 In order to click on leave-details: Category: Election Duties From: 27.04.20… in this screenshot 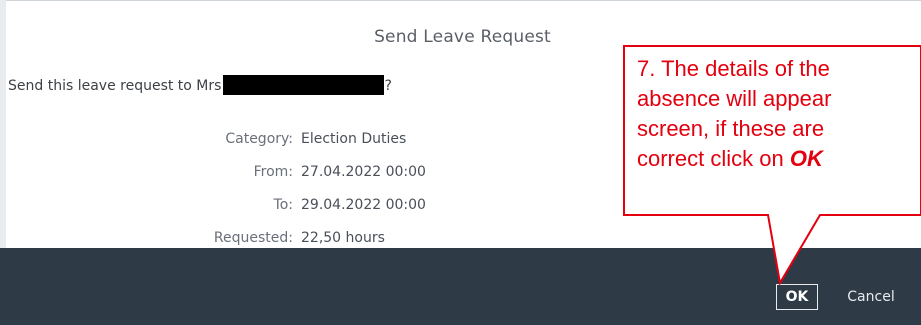, I will do `click(288, 188)`.